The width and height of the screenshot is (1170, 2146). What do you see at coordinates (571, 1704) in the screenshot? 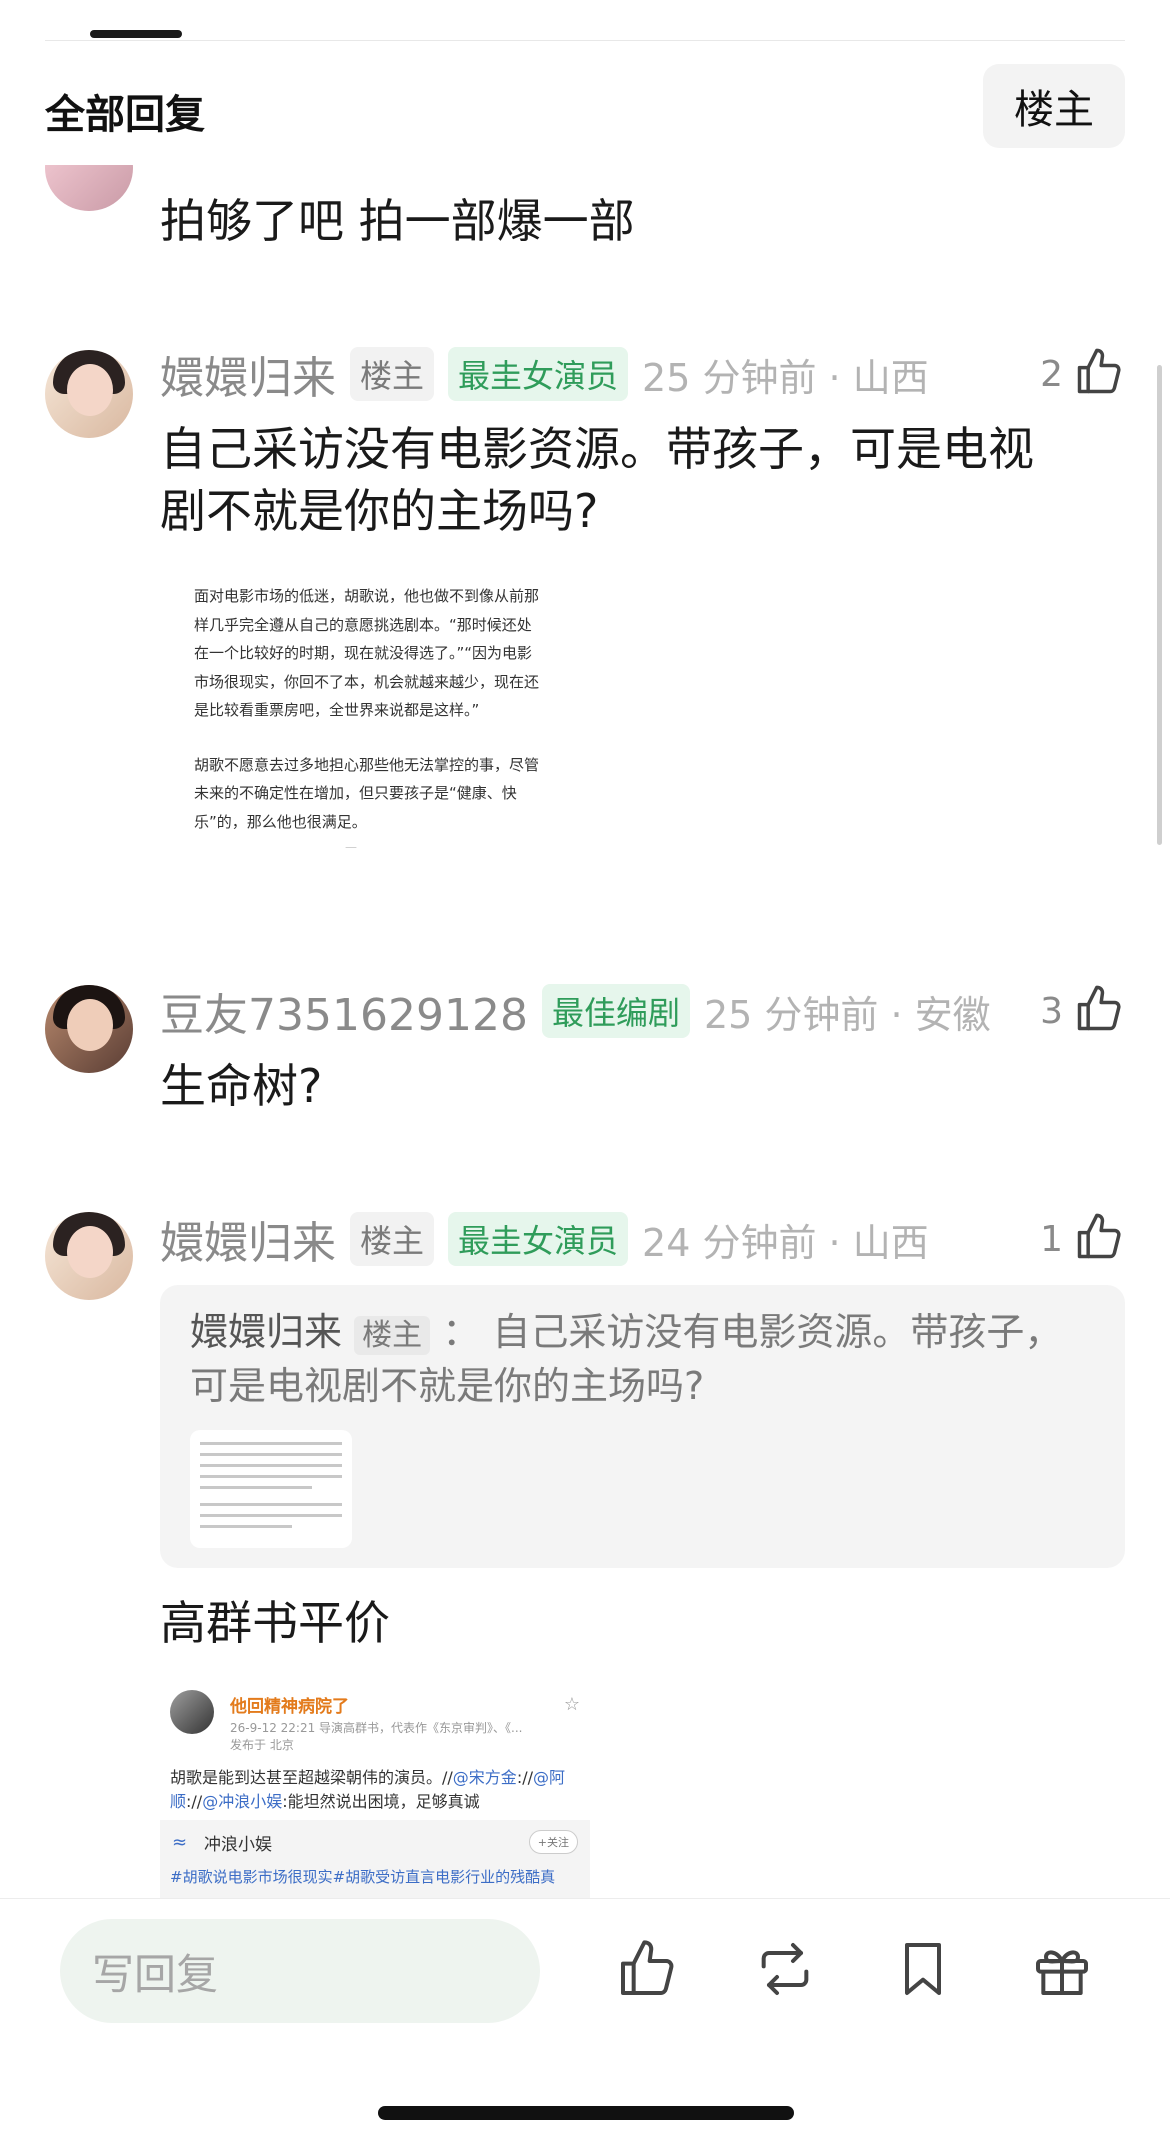
I see `star-icon: ☆` at bounding box center [571, 1704].